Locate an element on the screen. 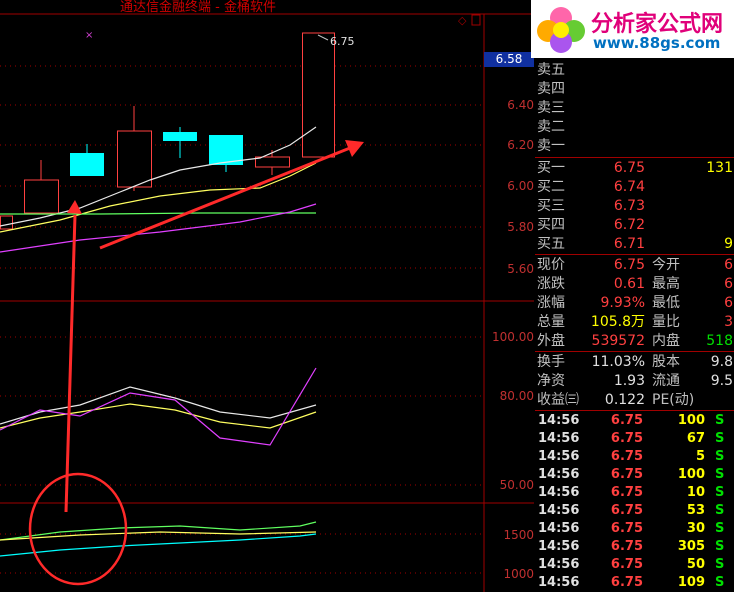  fundamental-label: 流通 is located at coordinates (666, 381).